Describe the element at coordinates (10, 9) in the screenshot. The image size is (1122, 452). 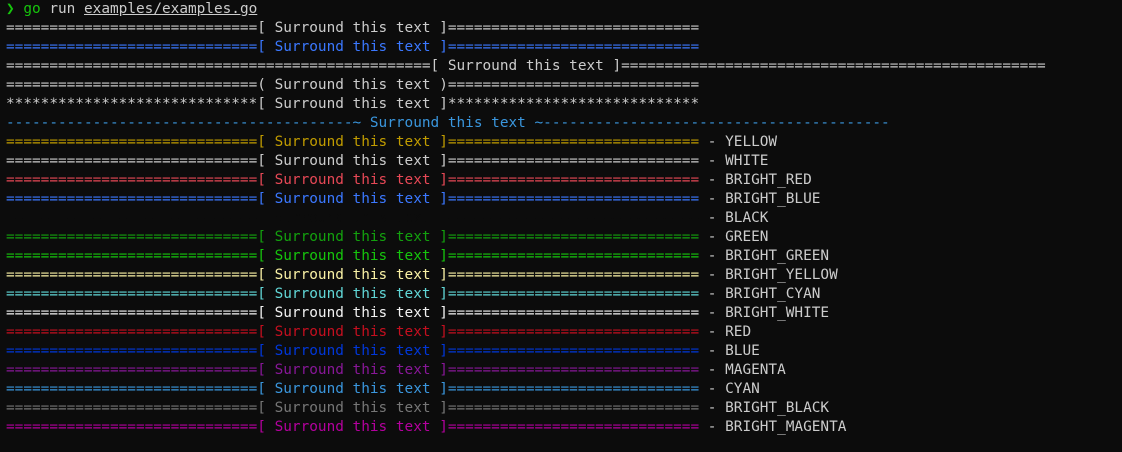
I see `prompt-arrow-icon: ❯` at that location.